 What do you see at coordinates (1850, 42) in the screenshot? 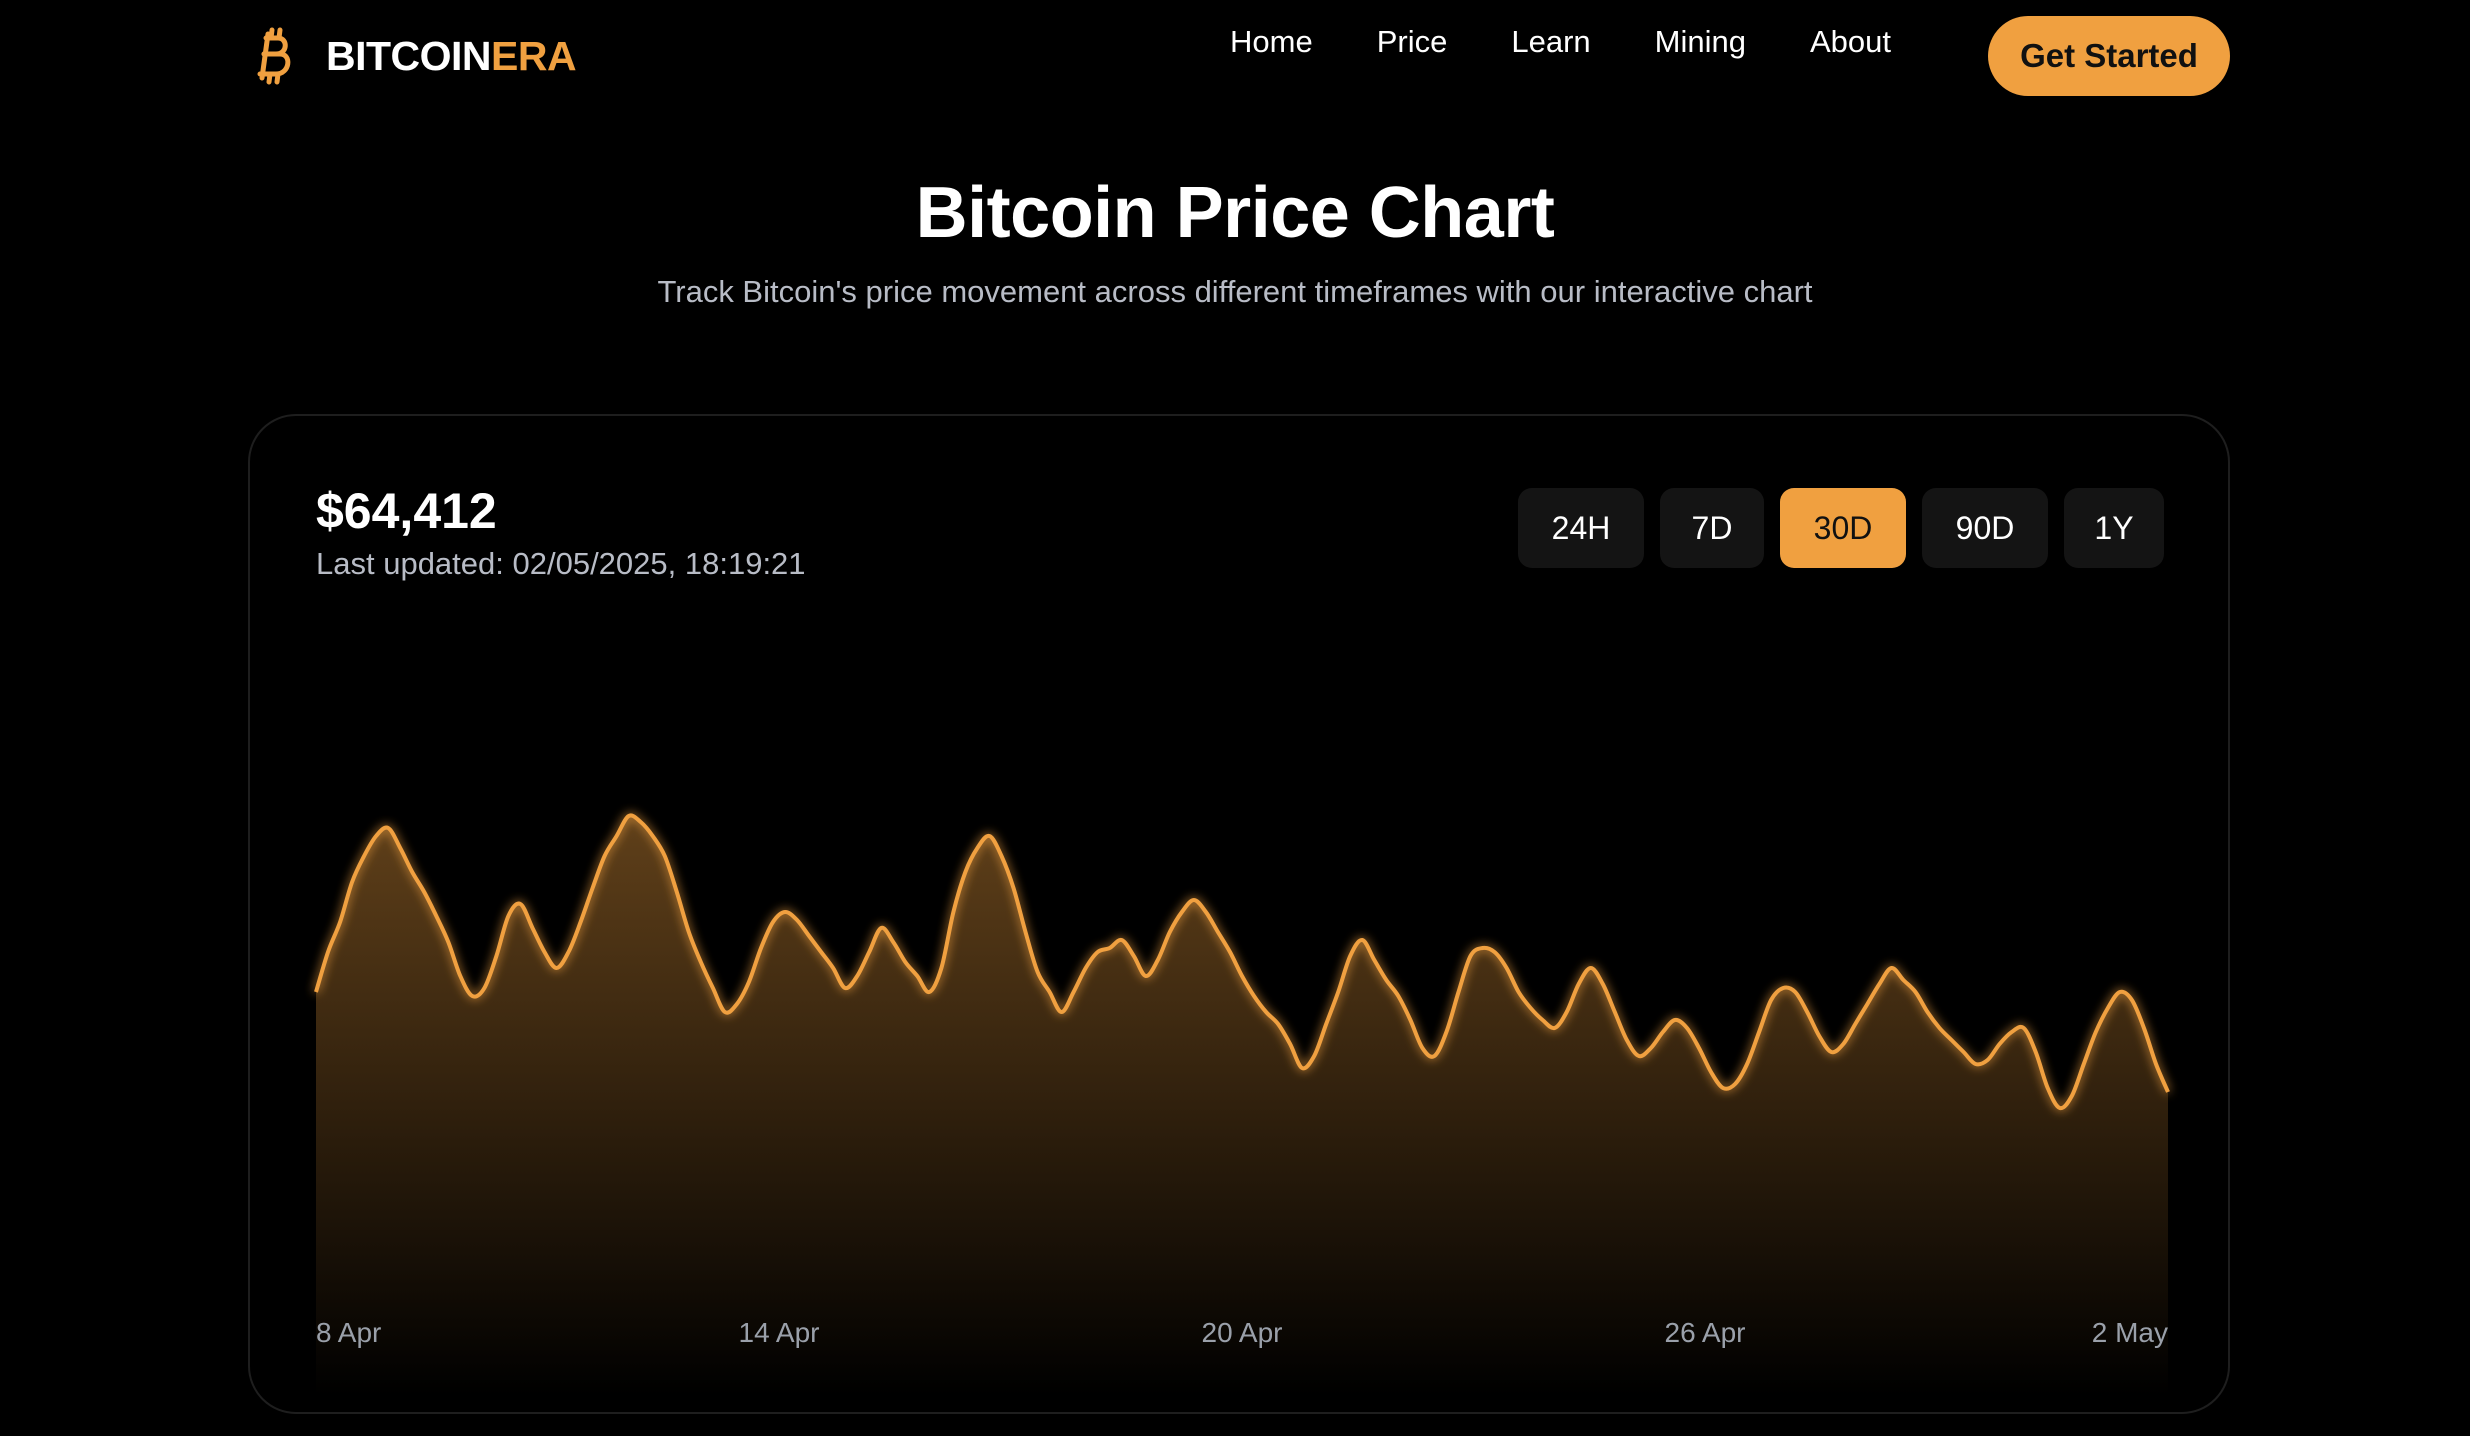
I see `nav-link-about: About` at bounding box center [1850, 42].